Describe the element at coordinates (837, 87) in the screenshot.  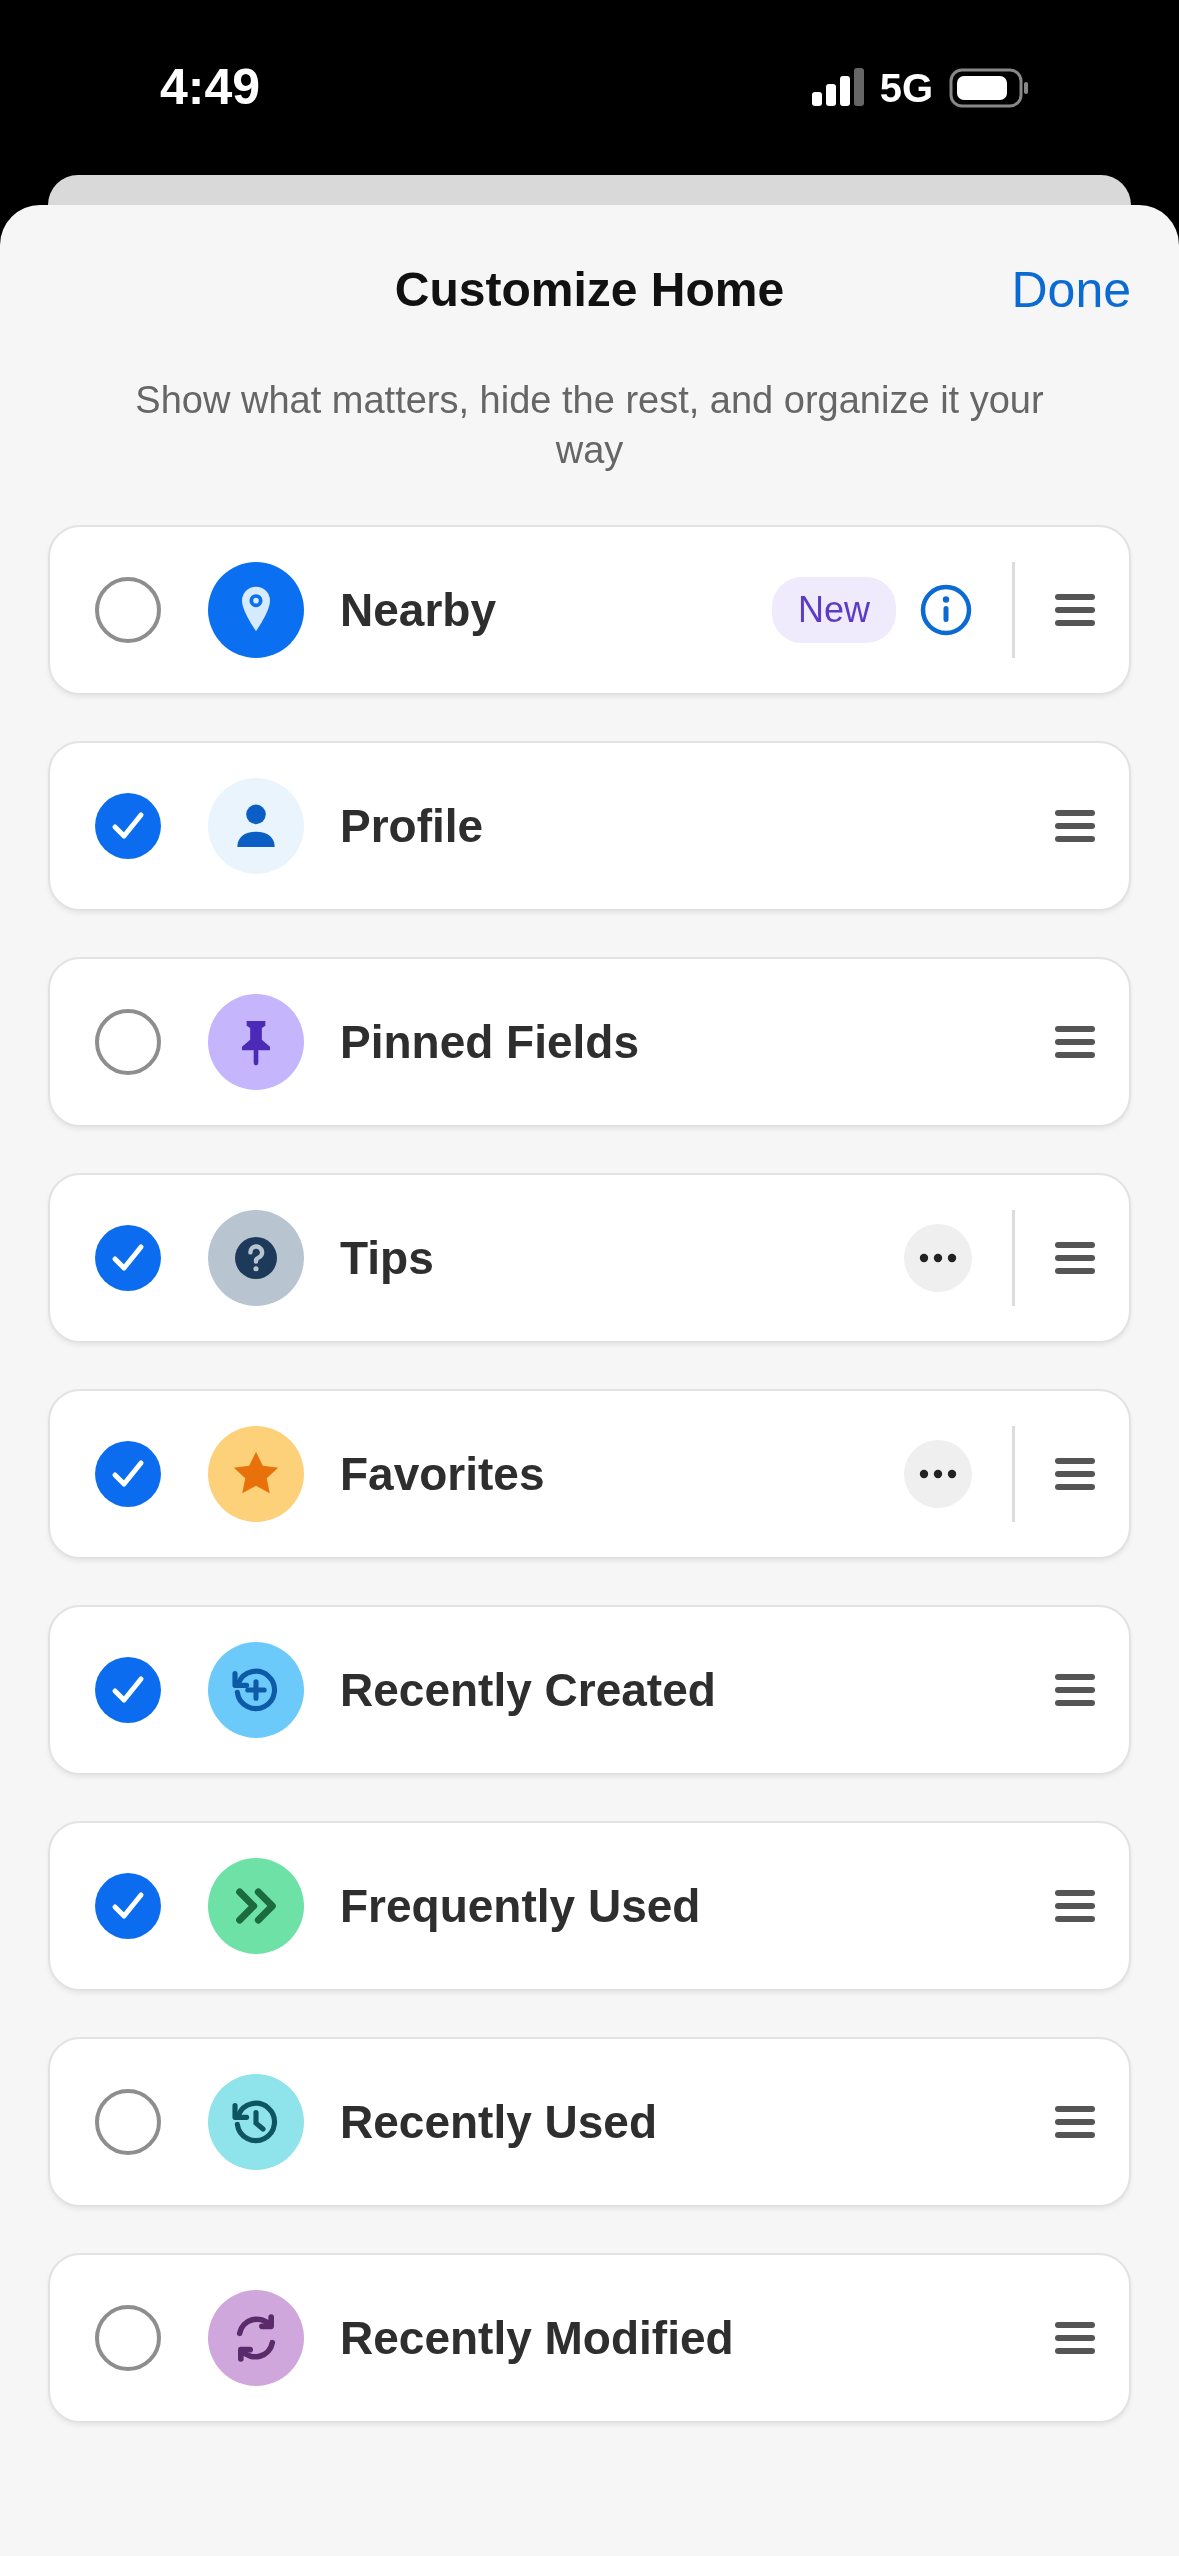
I see `signal-icon` at that location.